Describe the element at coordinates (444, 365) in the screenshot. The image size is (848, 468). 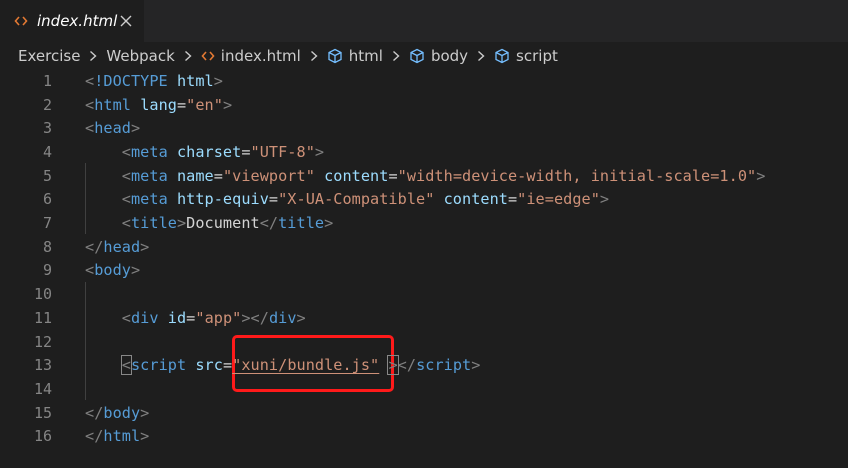
I see `code-token: script` at that location.